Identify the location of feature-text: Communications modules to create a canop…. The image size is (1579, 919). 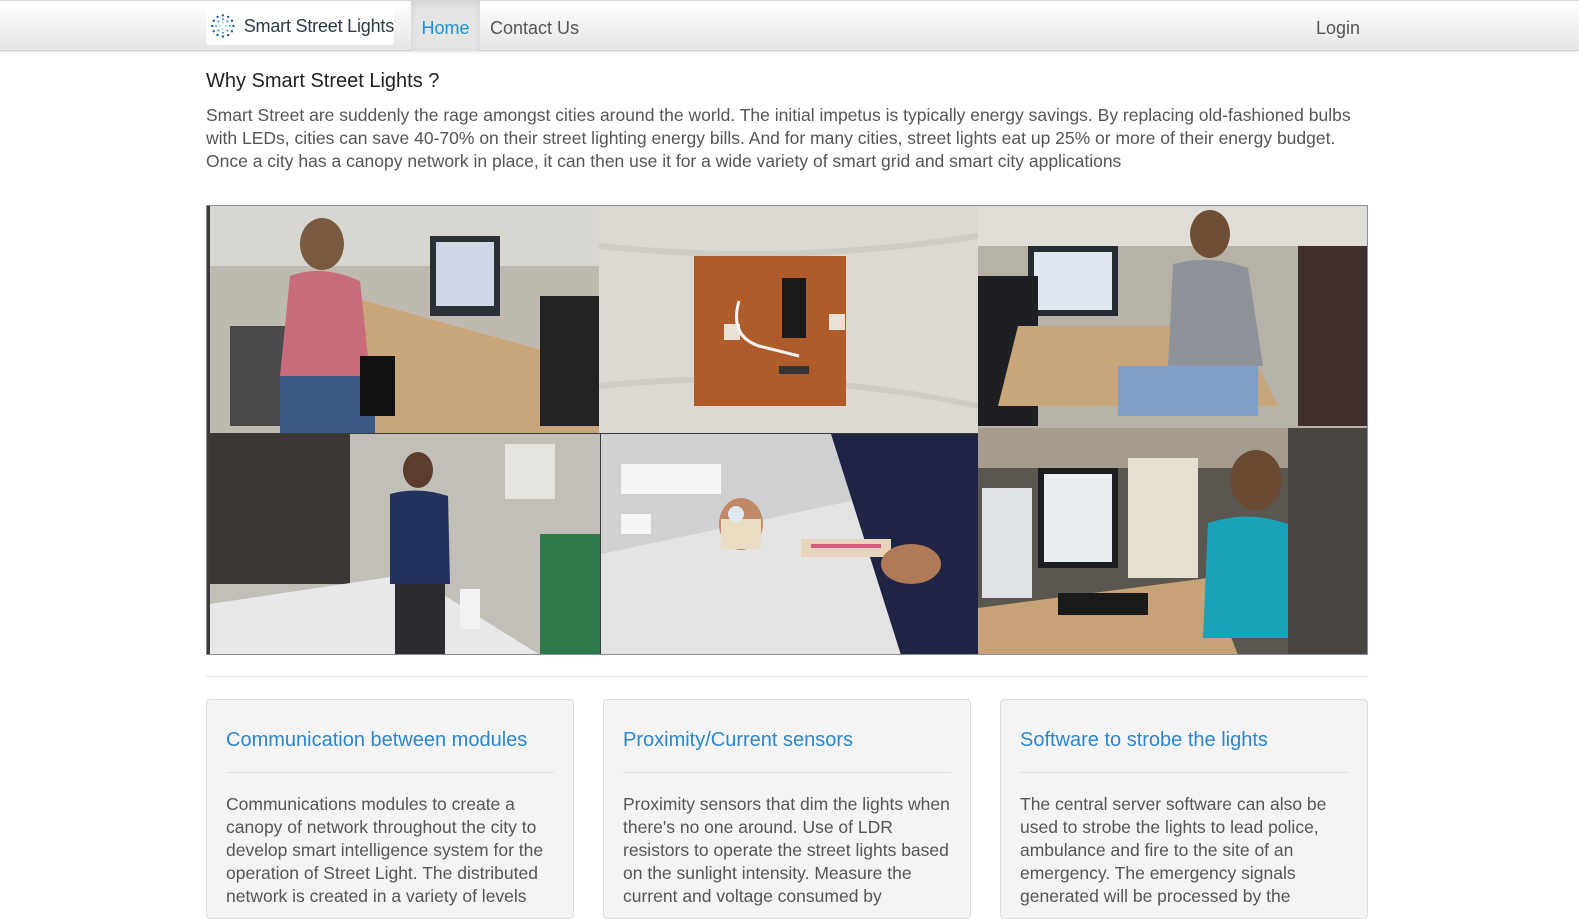
(385, 850).